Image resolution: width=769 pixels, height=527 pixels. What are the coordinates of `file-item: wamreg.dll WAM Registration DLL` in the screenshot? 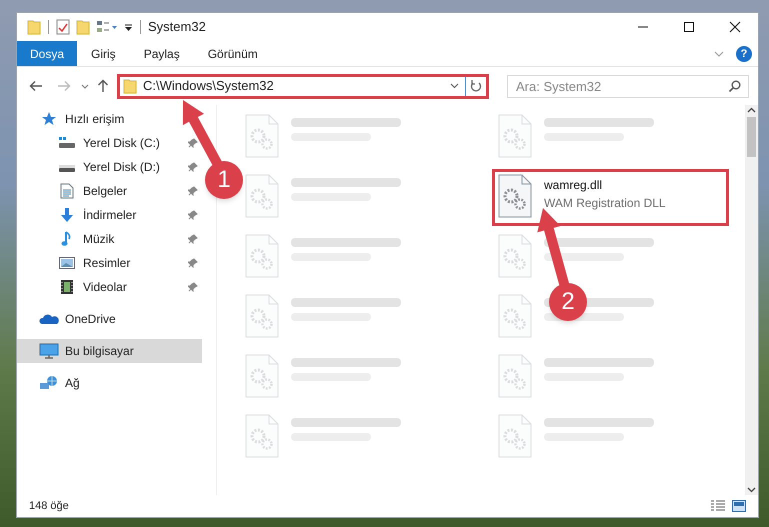 It's located at (610, 197).